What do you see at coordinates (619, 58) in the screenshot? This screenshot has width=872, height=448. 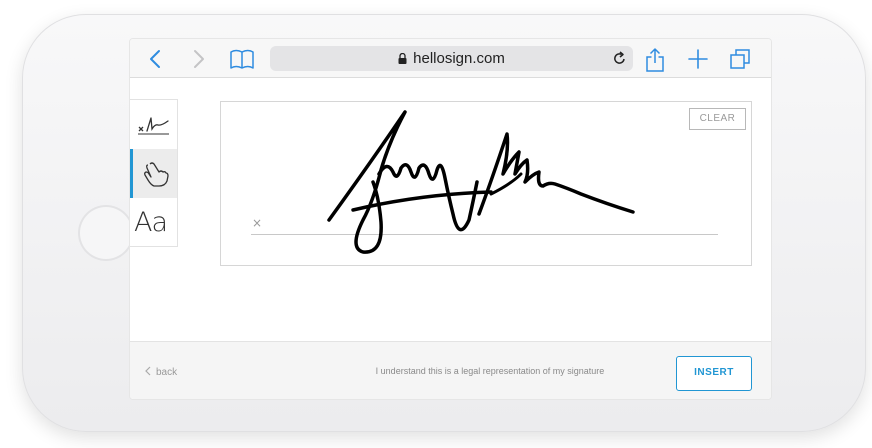 I see `reload-icon` at bounding box center [619, 58].